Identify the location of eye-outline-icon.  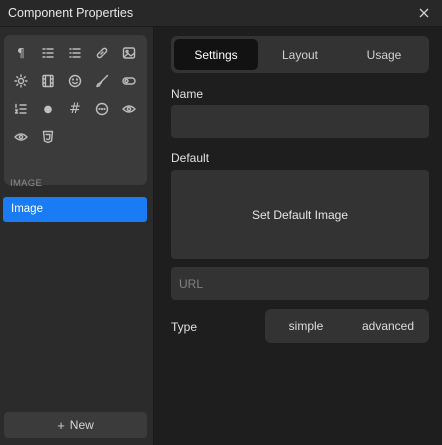
(21, 137).